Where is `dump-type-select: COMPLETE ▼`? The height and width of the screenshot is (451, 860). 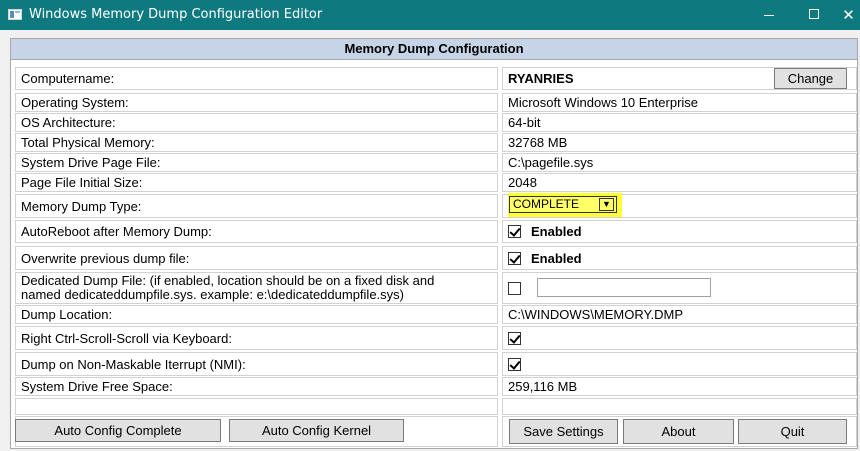 dump-type-select: COMPLETE ▼ is located at coordinates (563, 204).